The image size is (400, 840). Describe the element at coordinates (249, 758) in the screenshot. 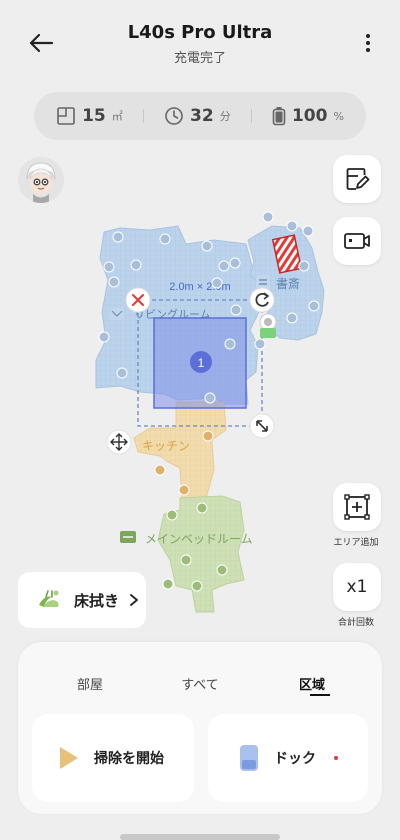

I see `dock-icon` at that location.